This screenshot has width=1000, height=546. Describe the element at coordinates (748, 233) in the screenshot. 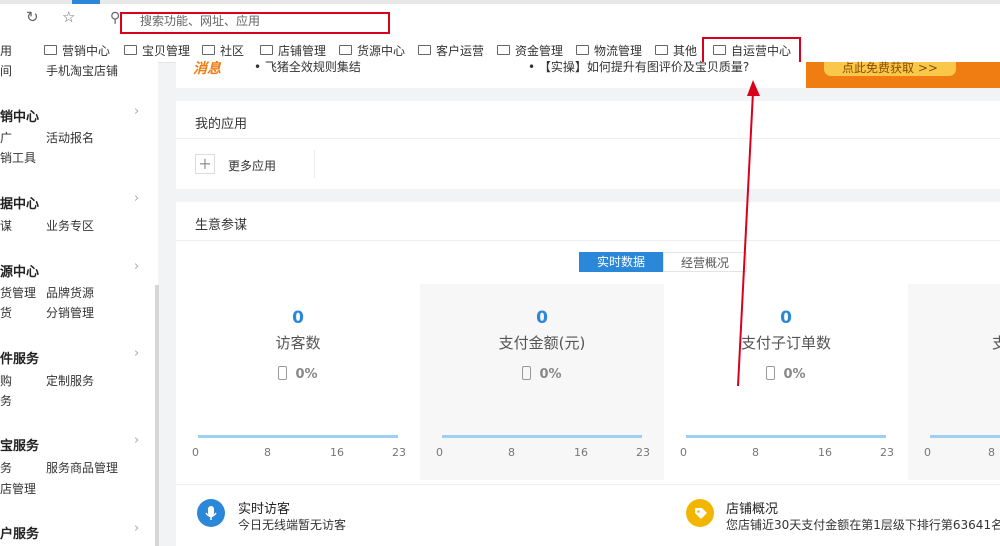

I see `annotation-arrow` at that location.